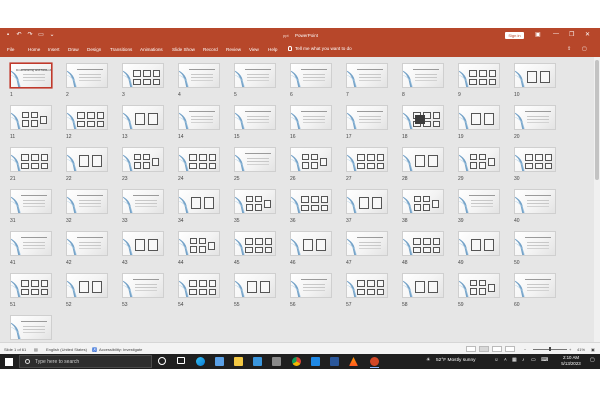 This screenshot has width=600, height=400. I want to click on keyboard-icon: ⌨, so click(544, 360).